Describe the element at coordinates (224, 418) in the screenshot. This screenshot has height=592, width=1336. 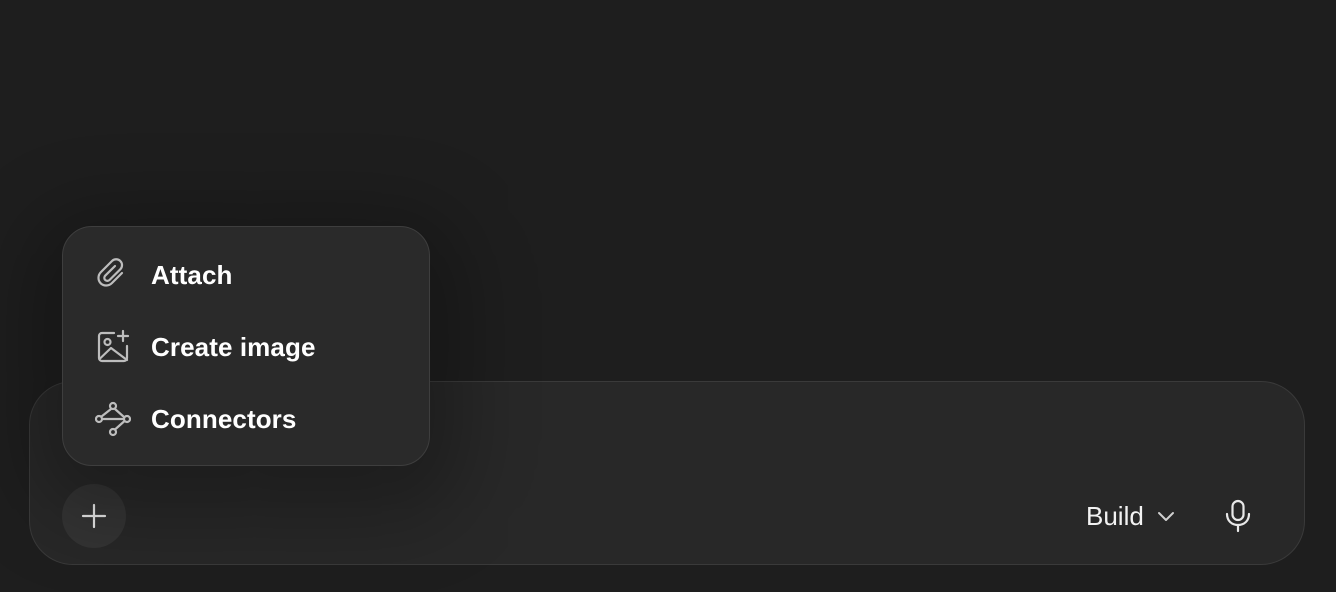
I see `menu-item-label: Connectors` at that location.